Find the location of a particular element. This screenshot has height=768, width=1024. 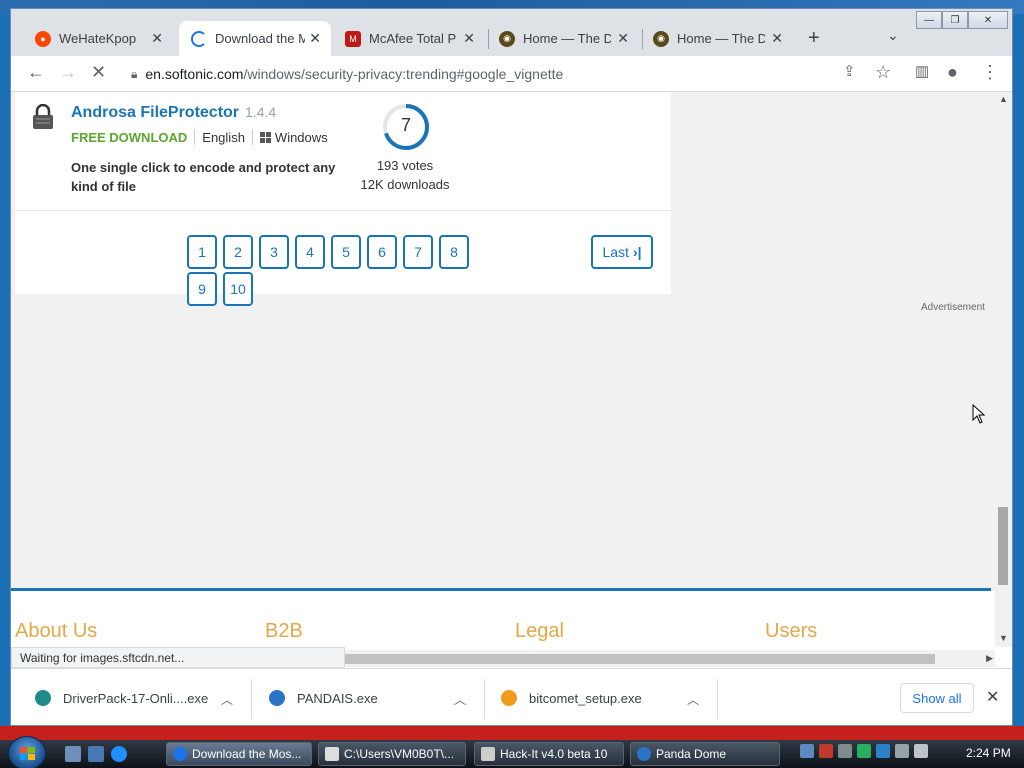

advertisement-label: Advertisement is located at coordinates (953, 307).